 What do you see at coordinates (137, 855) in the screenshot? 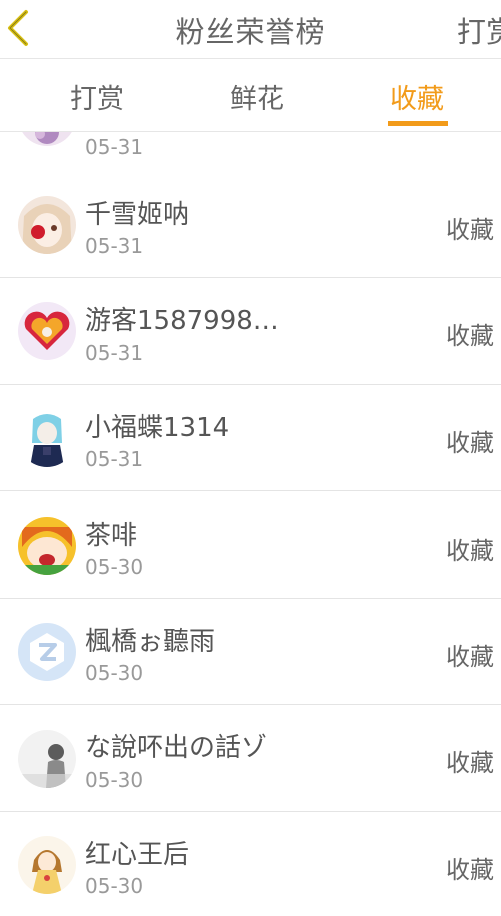
I see `user-name: 红心王后` at bounding box center [137, 855].